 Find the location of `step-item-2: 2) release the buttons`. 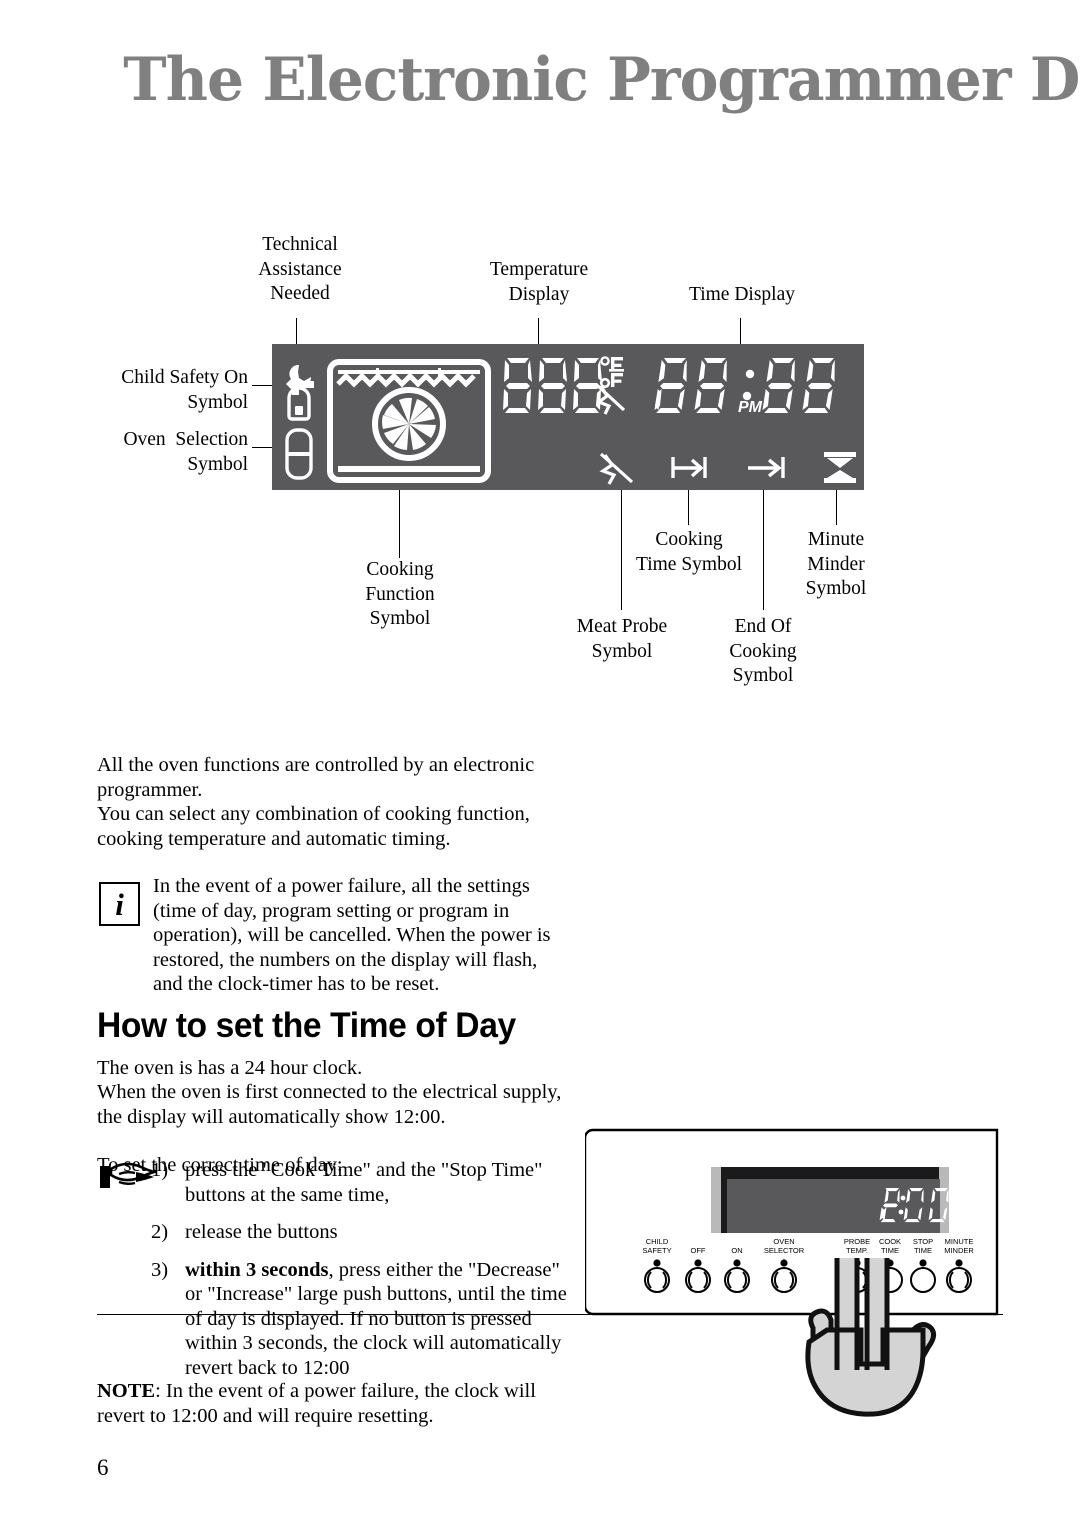

step-item-2: 2) release the buttons is located at coordinates (332, 1232).